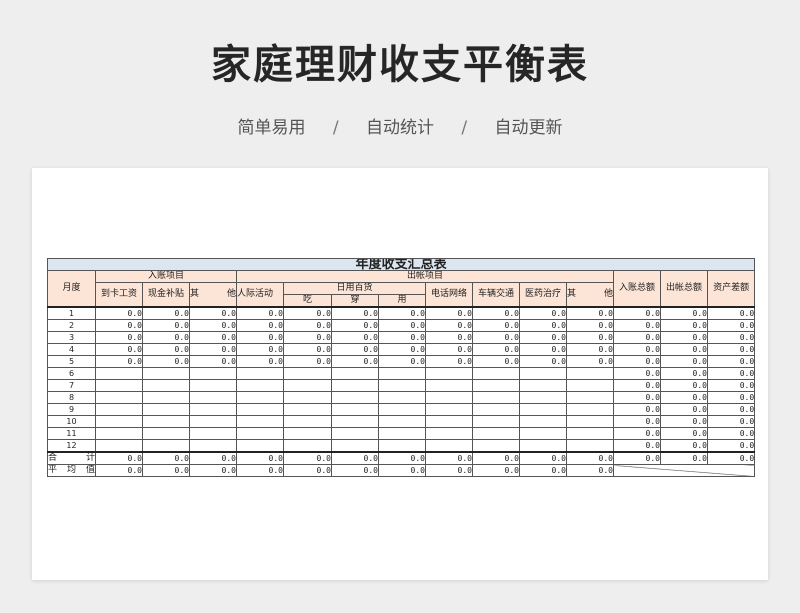 Image resolution: width=800 pixels, height=613 pixels. Describe the element at coordinates (401, 470) in the screenshot. I see `average-row: 平均值 0.0 0.0 0.0 0.0 0.0 0.0 0.0 0.0 0.0 0.0 0.0` at that location.